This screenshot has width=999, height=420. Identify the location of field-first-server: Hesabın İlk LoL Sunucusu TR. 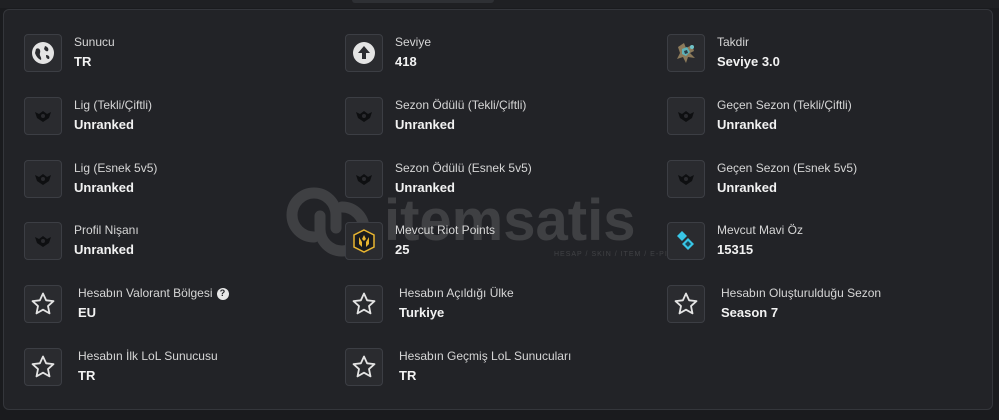
(121, 367).